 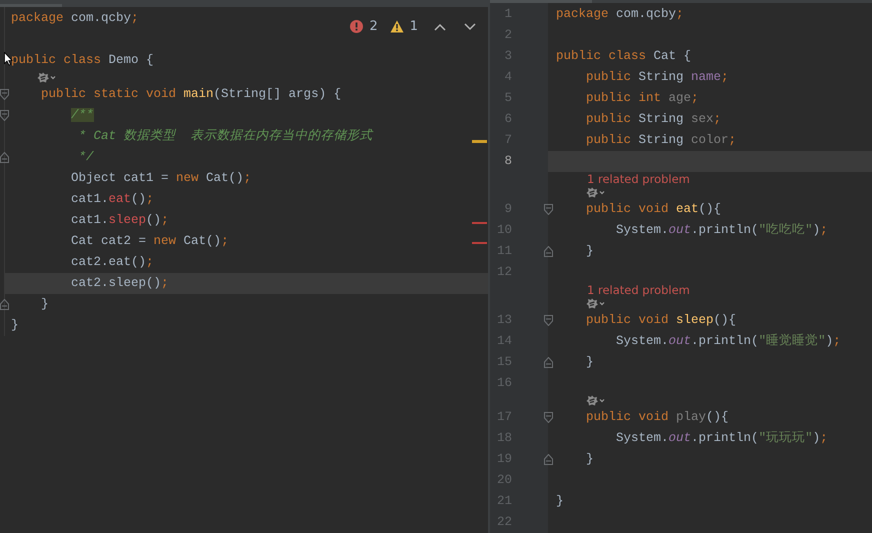 What do you see at coordinates (8, 59) in the screenshot?
I see `mouse-cursor-icon` at bounding box center [8, 59].